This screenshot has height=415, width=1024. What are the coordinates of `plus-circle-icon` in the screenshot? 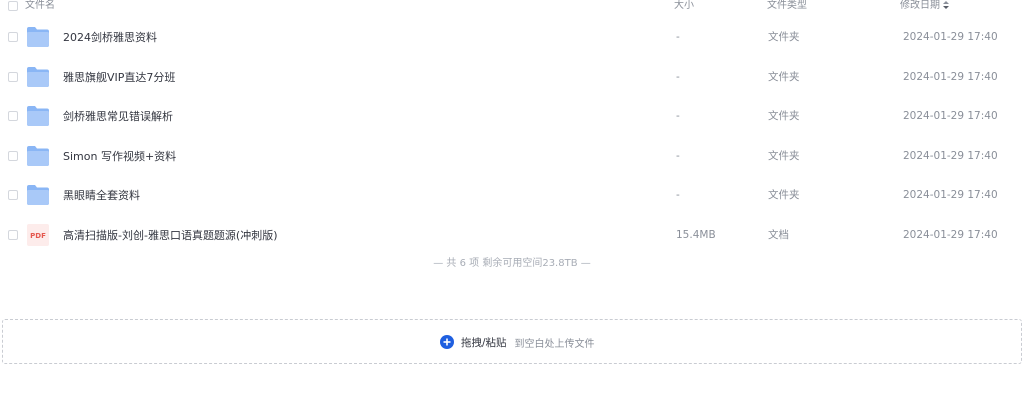 It's located at (447, 342).